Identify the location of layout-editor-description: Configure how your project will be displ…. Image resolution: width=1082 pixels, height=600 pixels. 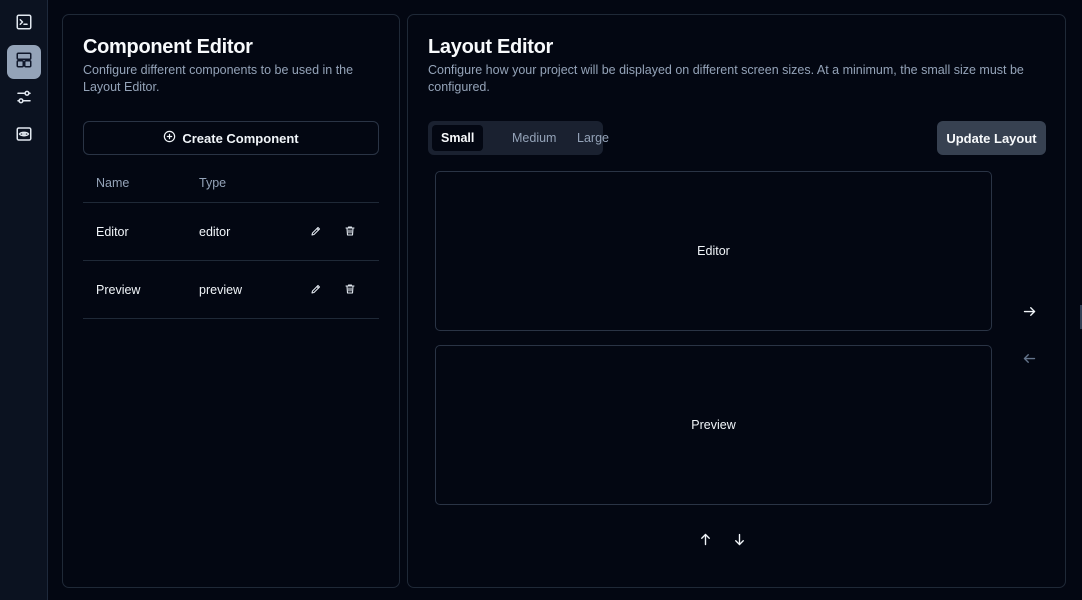
(726, 78).